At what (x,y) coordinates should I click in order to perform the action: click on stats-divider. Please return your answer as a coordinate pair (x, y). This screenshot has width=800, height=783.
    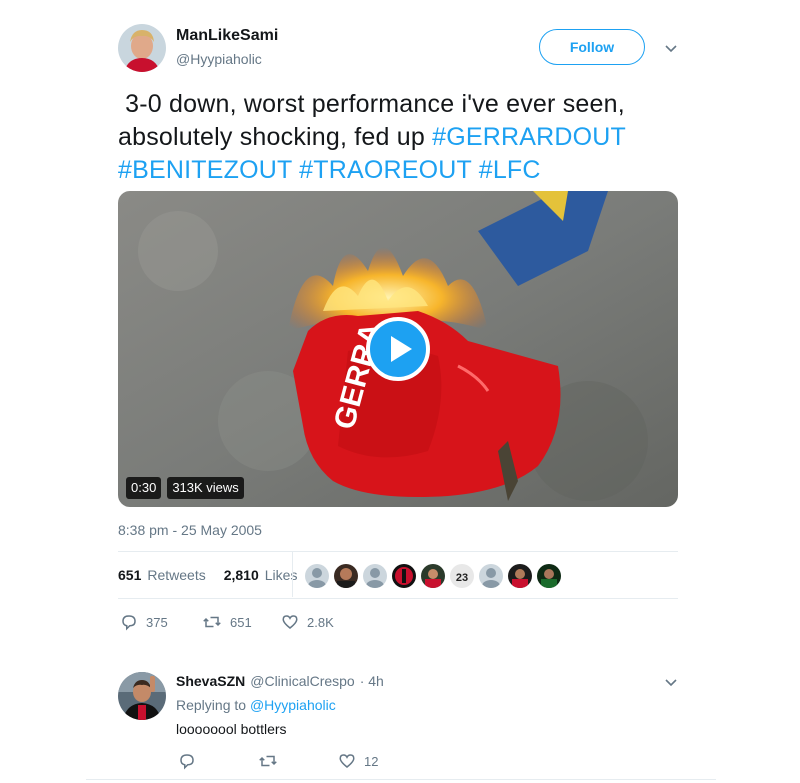
    Looking at the image, I should click on (292, 574).